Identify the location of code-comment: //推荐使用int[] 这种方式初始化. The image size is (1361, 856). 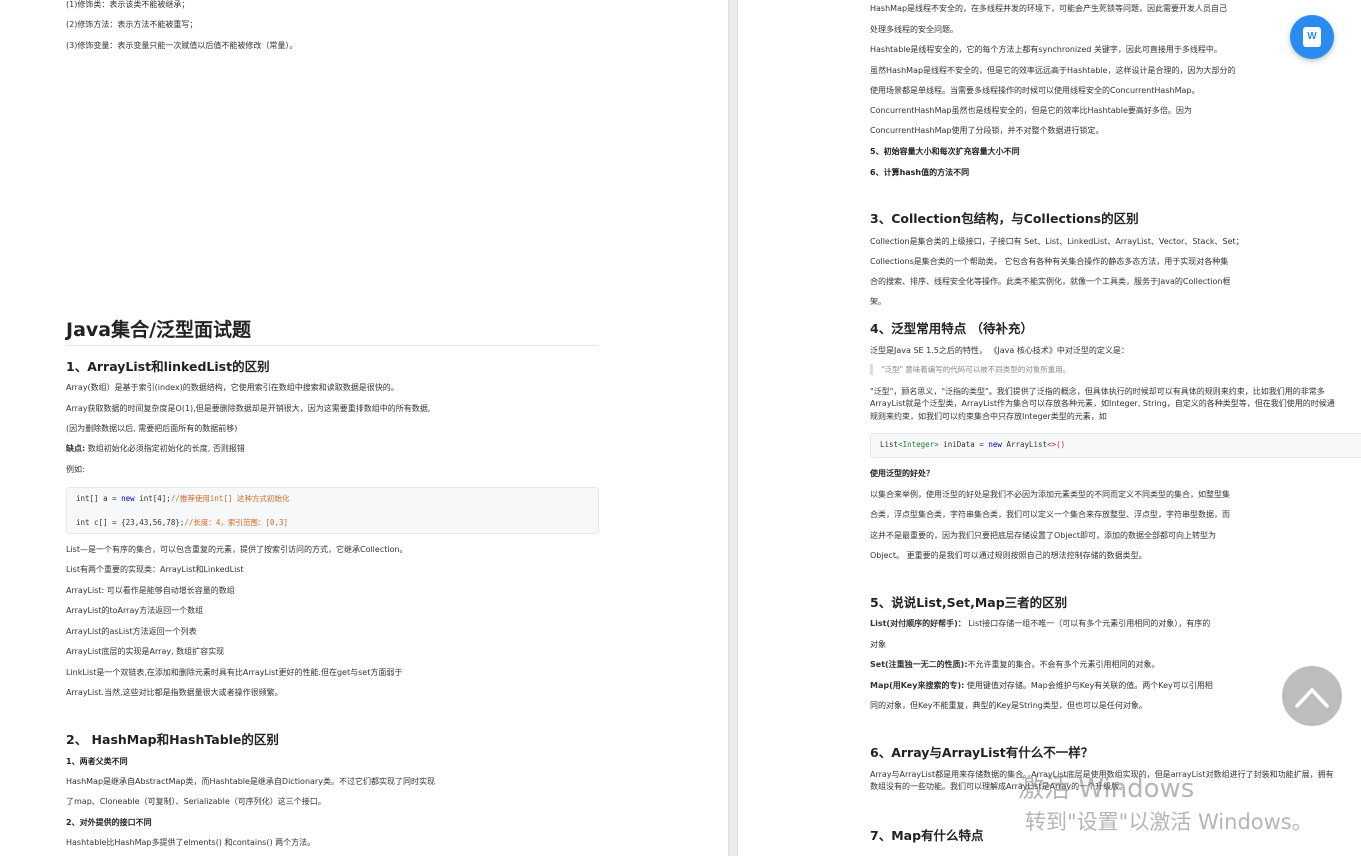
(230, 498).